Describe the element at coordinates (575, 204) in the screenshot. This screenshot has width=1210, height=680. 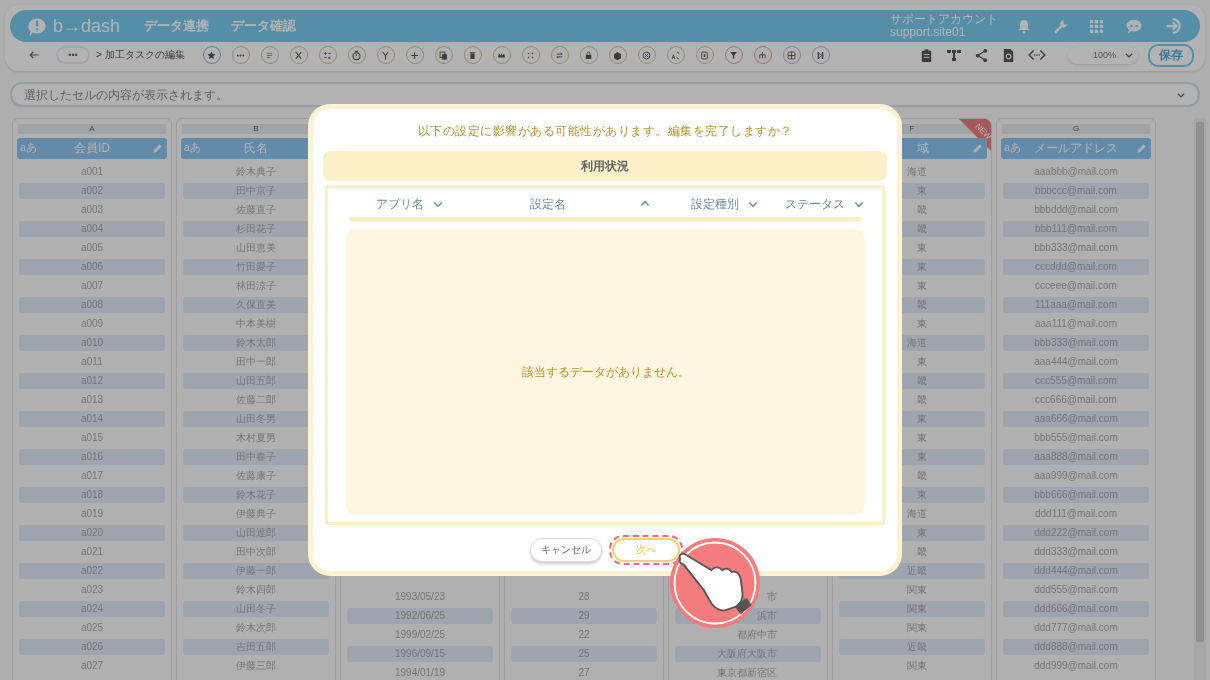
I see `column-header: 設定名` at that location.